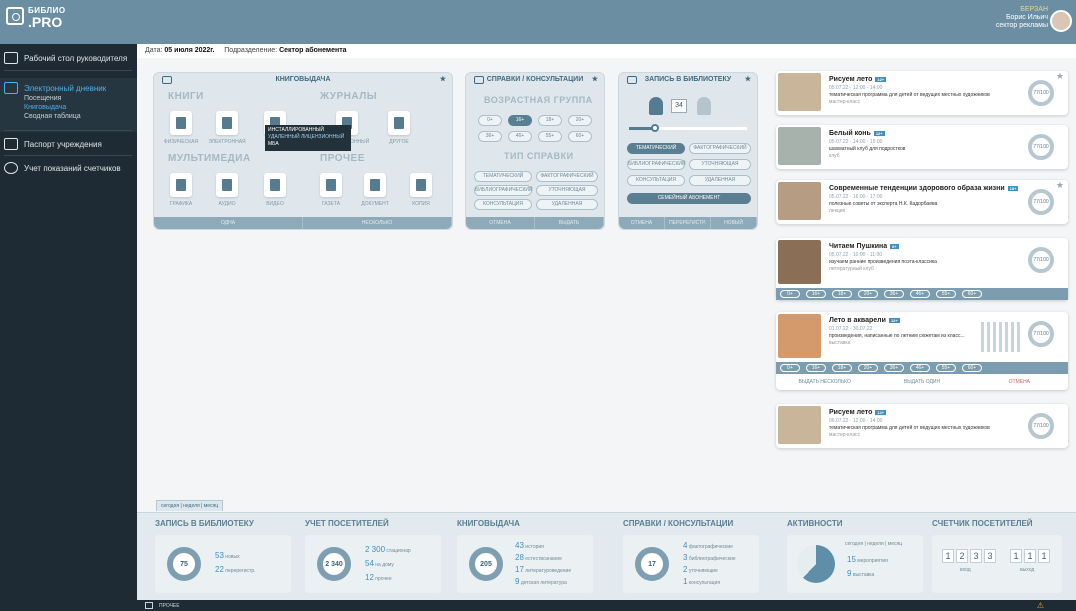 The width and height of the screenshot is (1076, 611). Describe the element at coordinates (190, 505) in the screenshot. I see `period-tabs: сегодня | неделя | месяц` at that location.